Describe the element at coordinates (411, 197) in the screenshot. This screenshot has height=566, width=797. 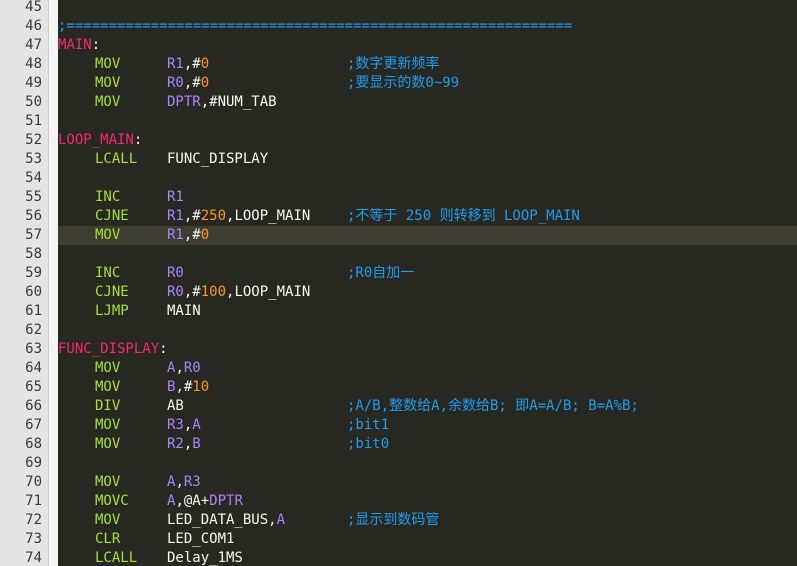
I see `code-line: 55 INC R1` at that location.